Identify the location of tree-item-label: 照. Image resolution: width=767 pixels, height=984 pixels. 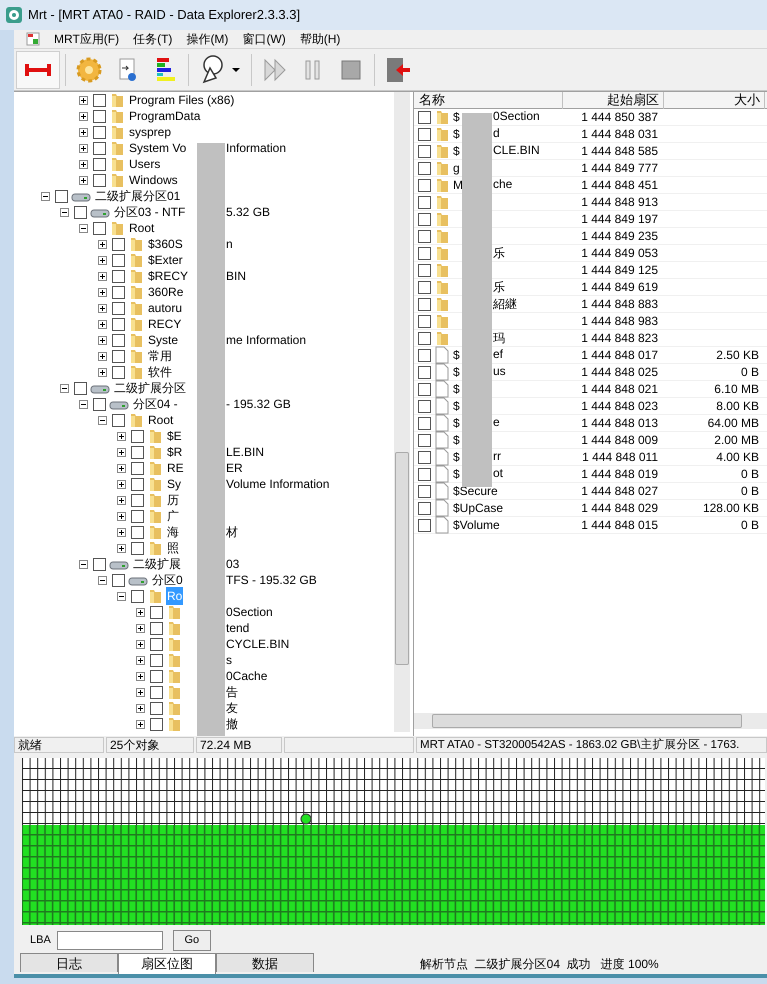
(173, 548).